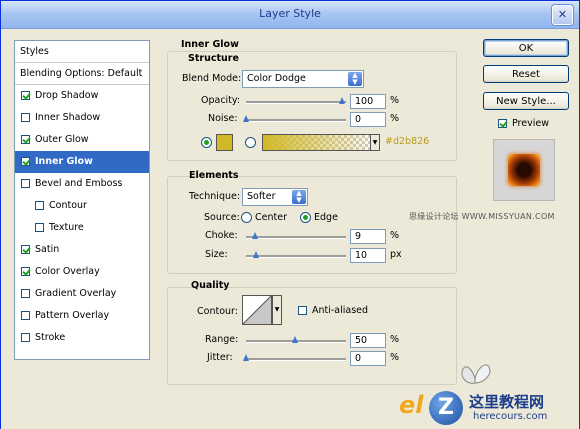 This screenshot has width=580, height=429. What do you see at coordinates (215, 196) in the screenshot?
I see `technique-label: Technique:` at bounding box center [215, 196].